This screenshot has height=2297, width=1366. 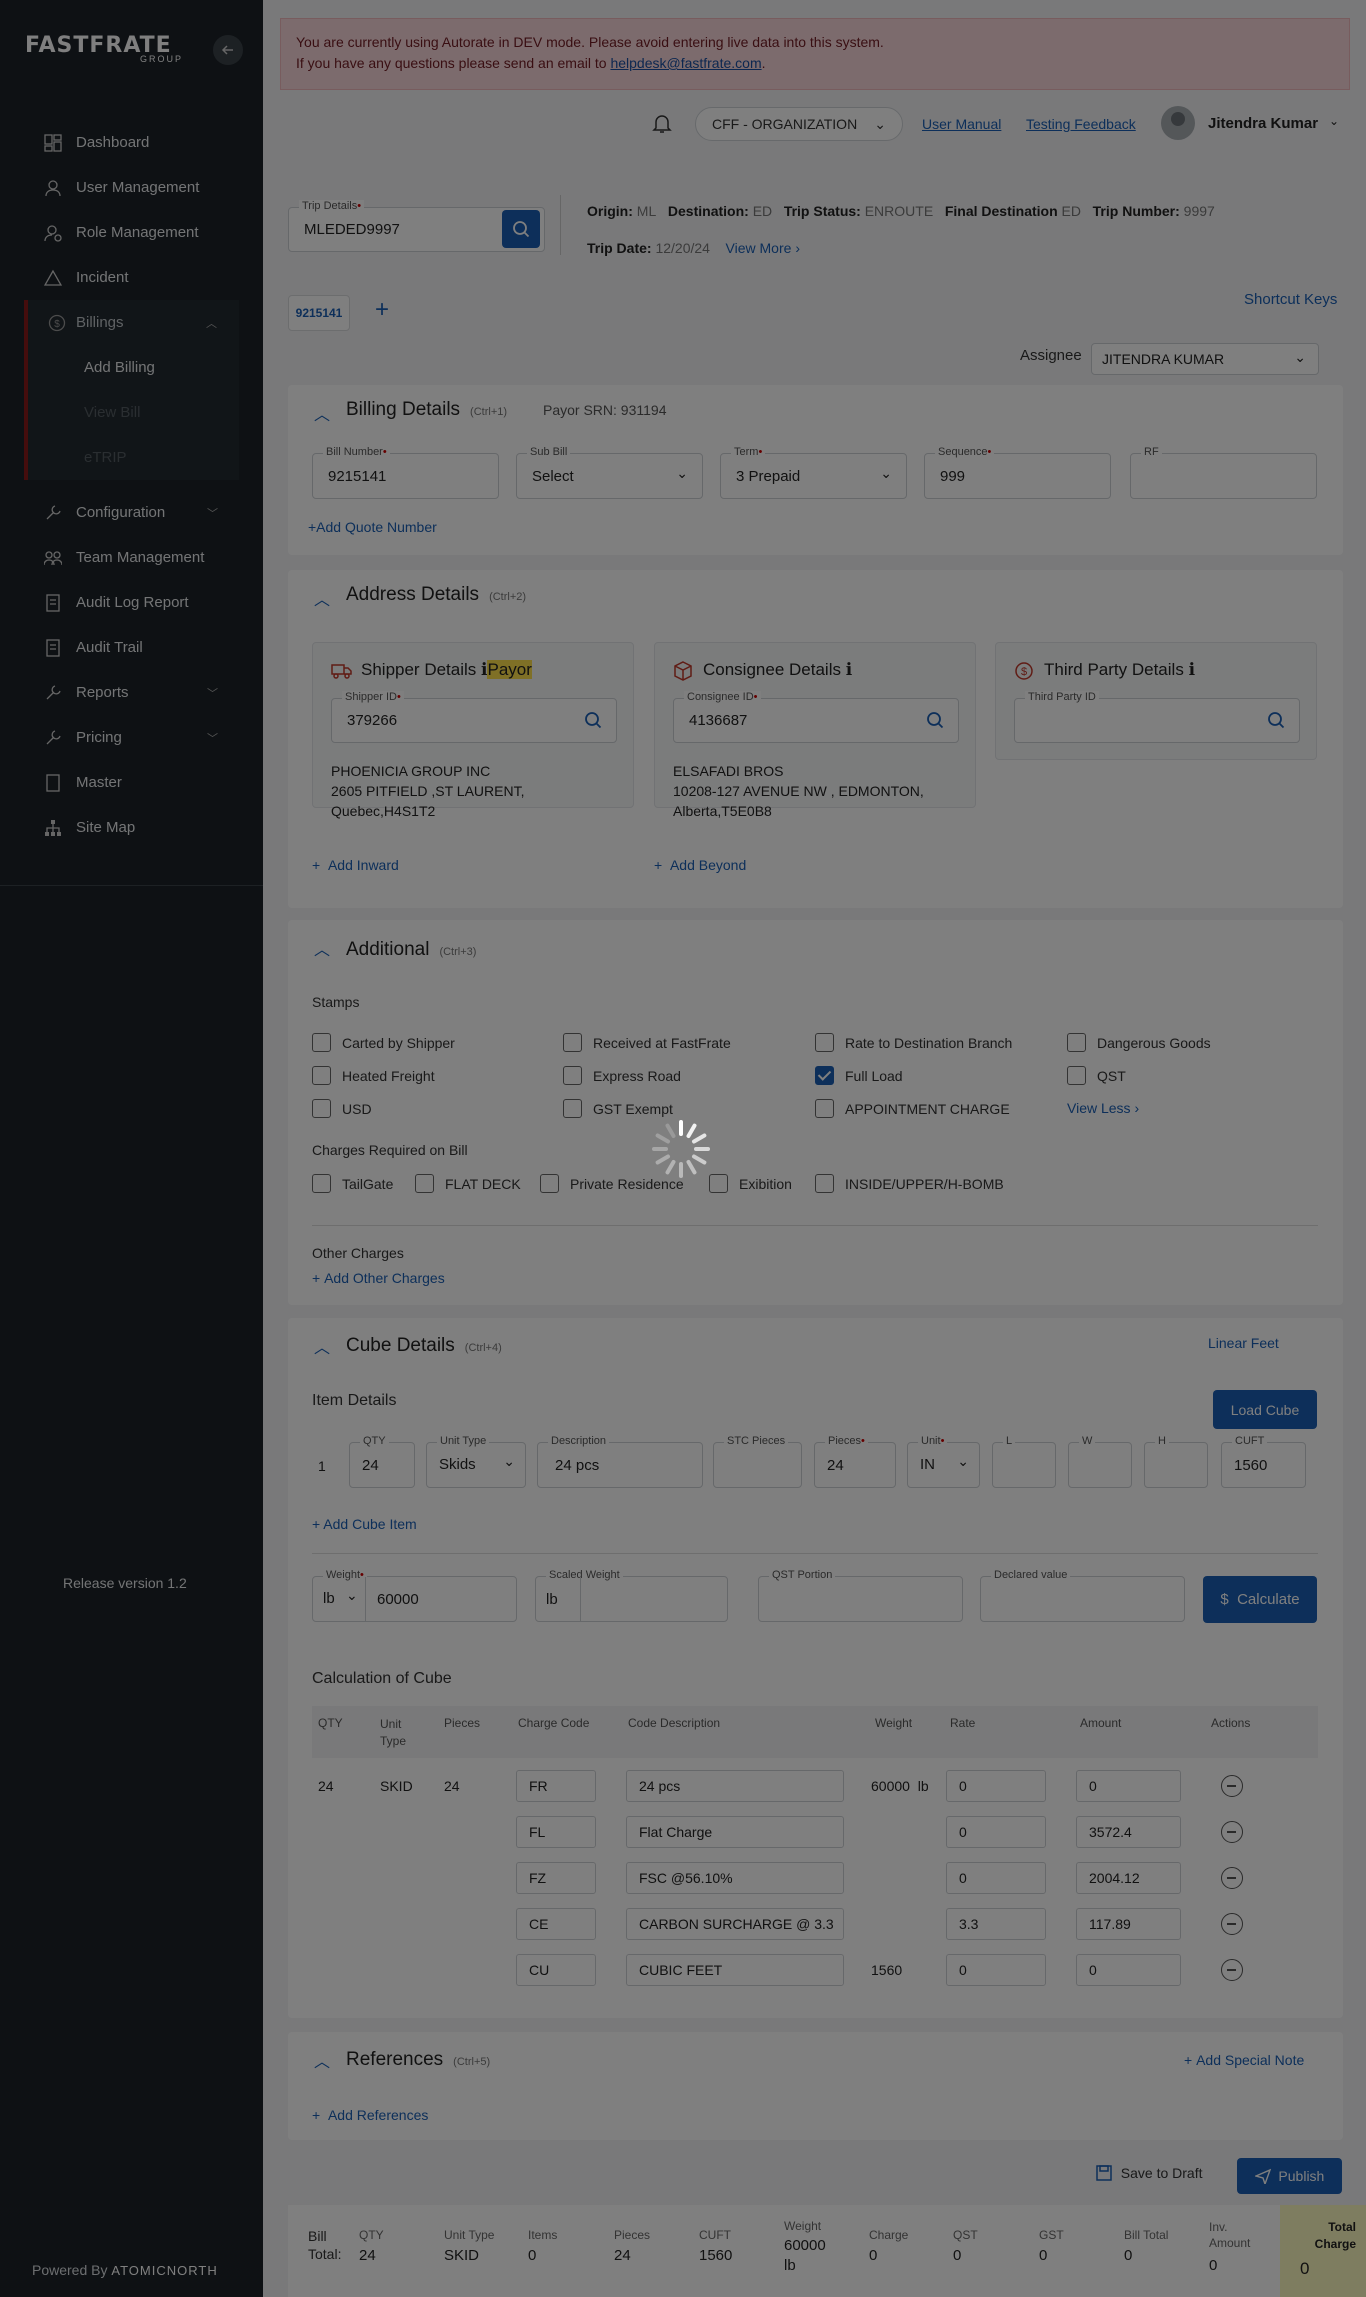 I want to click on qst-portion-field: QST Portion, so click(x=860, y=1595).